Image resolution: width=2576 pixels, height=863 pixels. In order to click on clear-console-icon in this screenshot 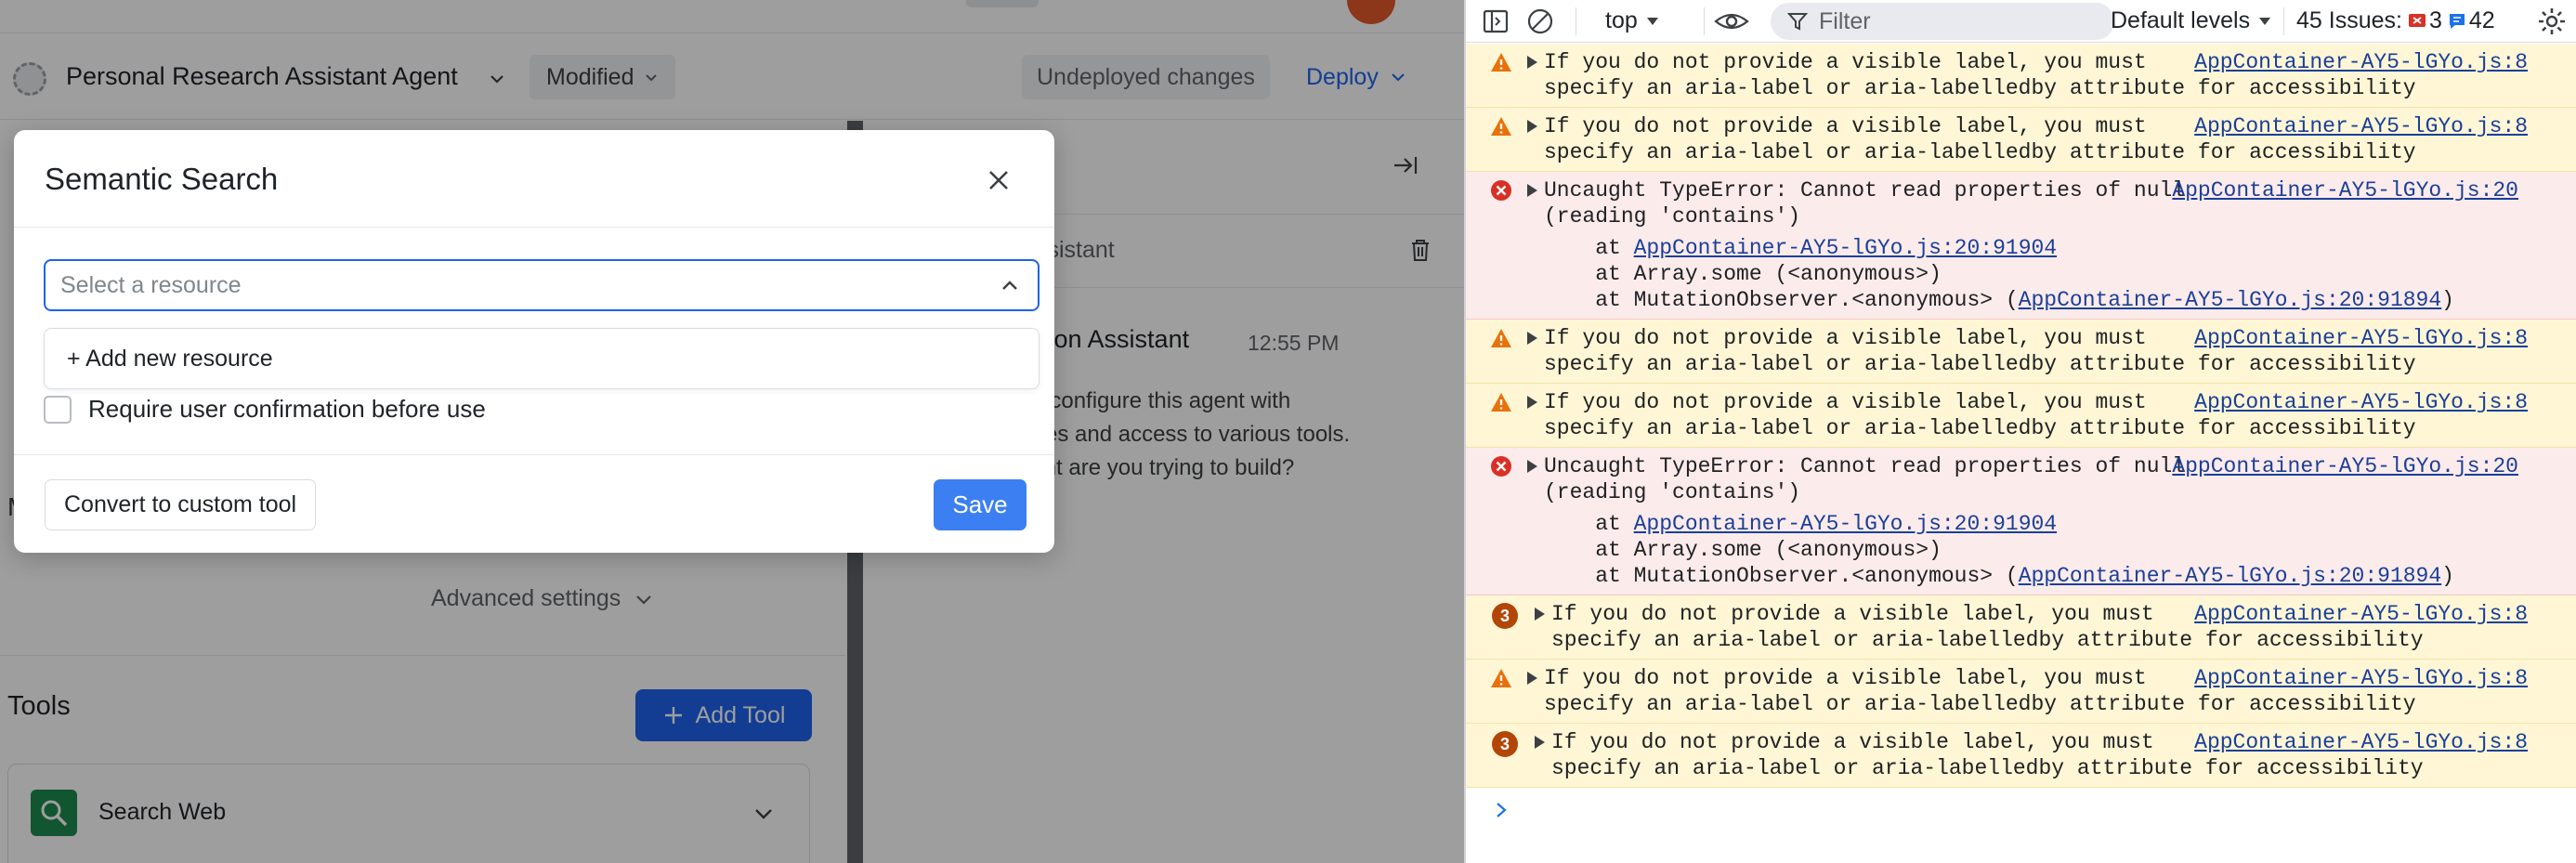, I will do `click(1540, 22)`.